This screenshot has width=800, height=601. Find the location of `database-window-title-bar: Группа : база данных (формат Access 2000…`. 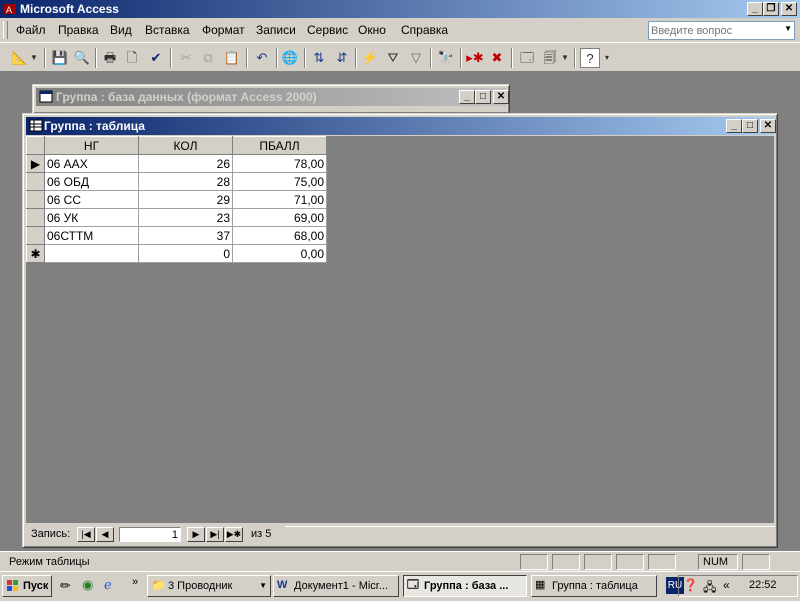

database-window-title-bar: Группа : база данных (формат Access 2000… is located at coordinates (272, 97).